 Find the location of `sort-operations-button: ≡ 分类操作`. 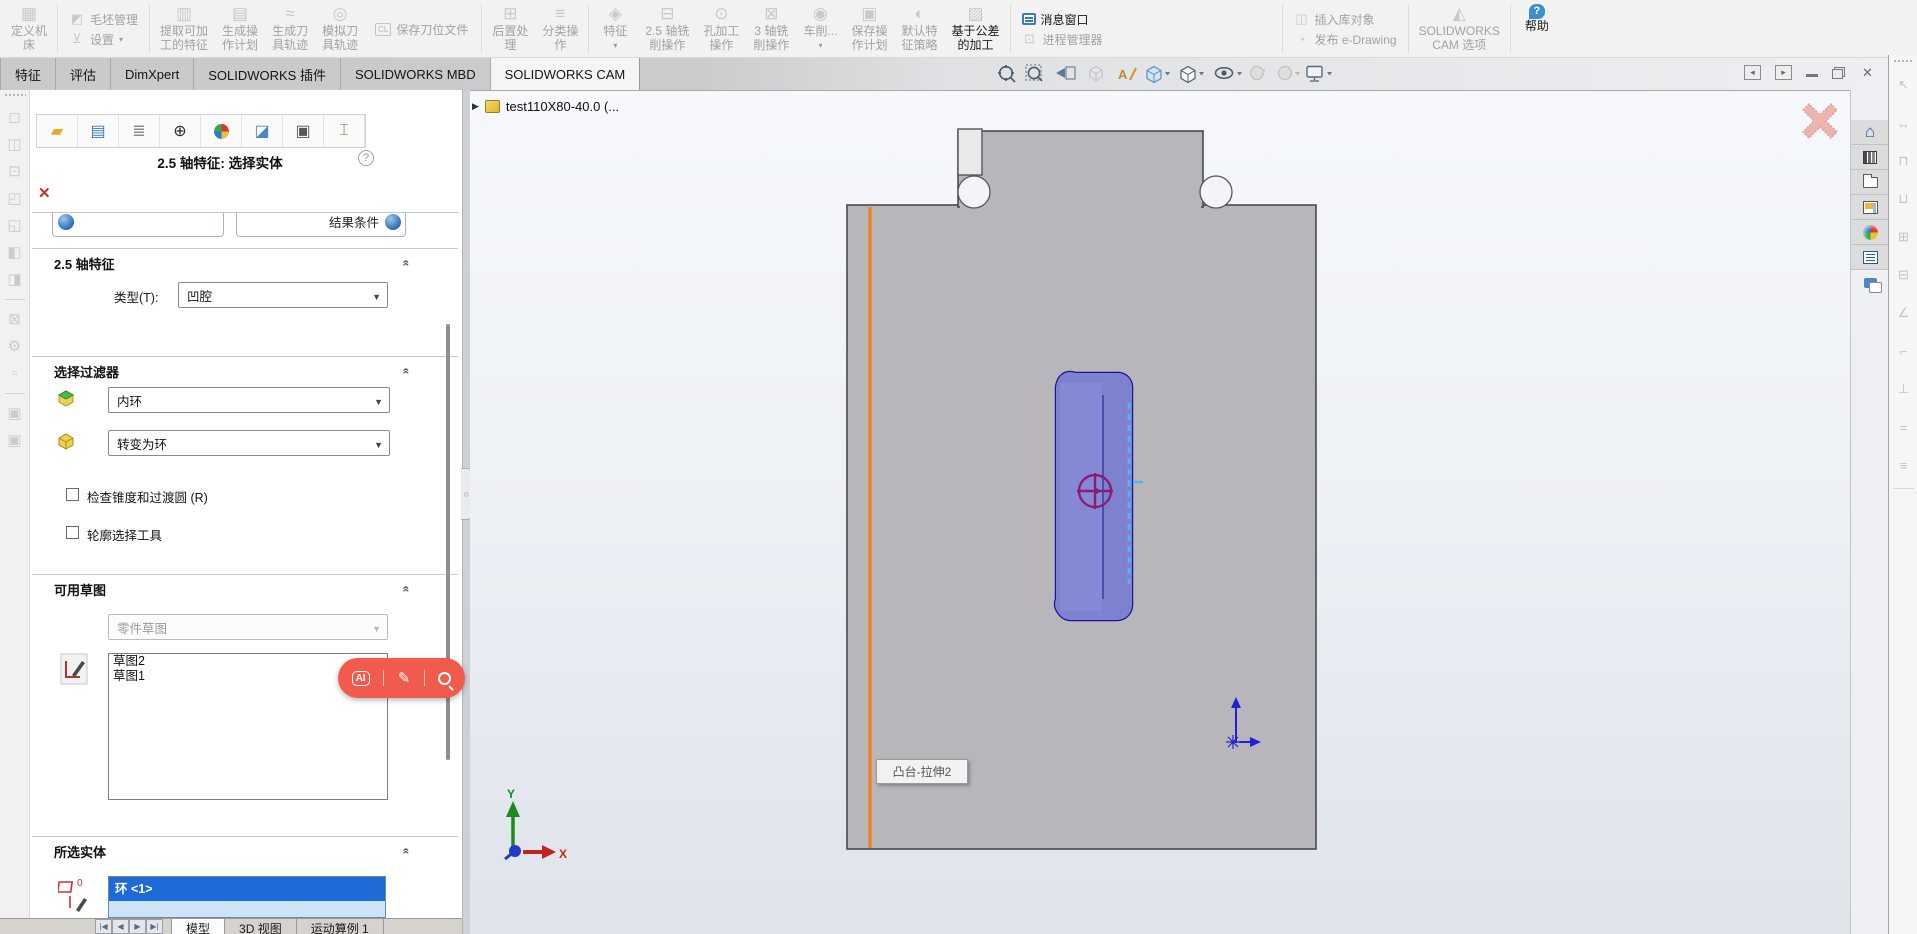

sort-operations-button: ≡ 分类操作 is located at coordinates (560, 29).